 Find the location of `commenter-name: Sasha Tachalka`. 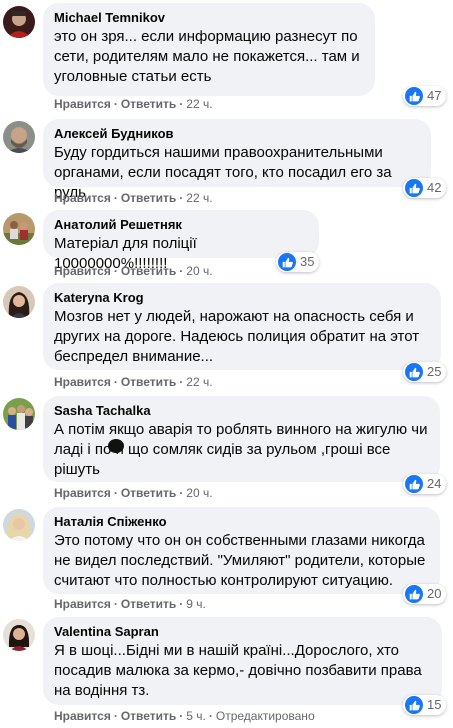

commenter-name: Sasha Tachalka is located at coordinates (241, 410).